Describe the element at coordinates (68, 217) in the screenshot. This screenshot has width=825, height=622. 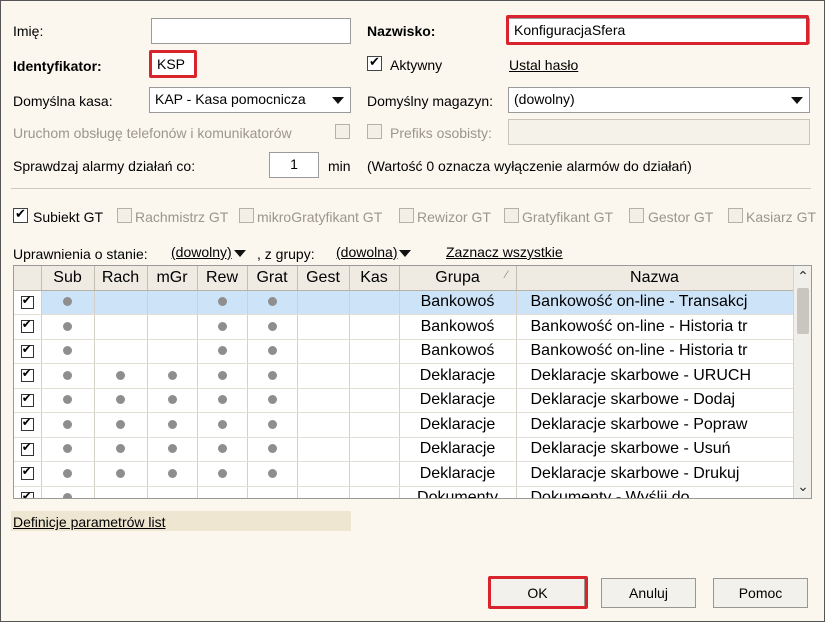
I see `module-label-subiekt: Subiekt GT` at that location.